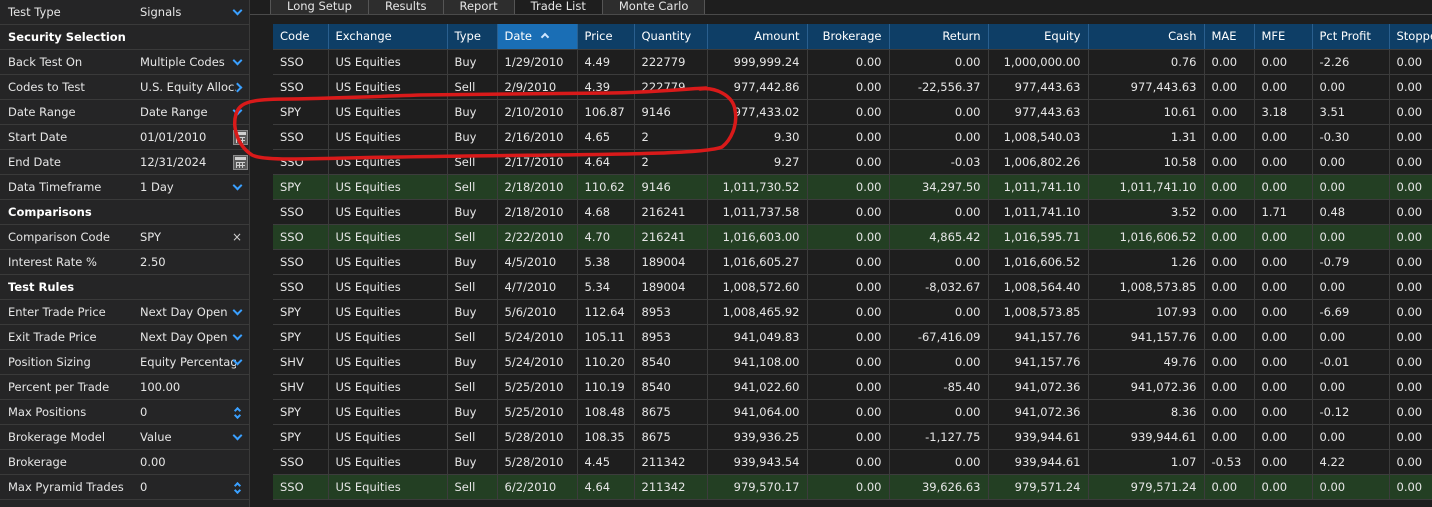  I want to click on setting-row-interest-rate: Interest Rate % 2.50, so click(124, 262).